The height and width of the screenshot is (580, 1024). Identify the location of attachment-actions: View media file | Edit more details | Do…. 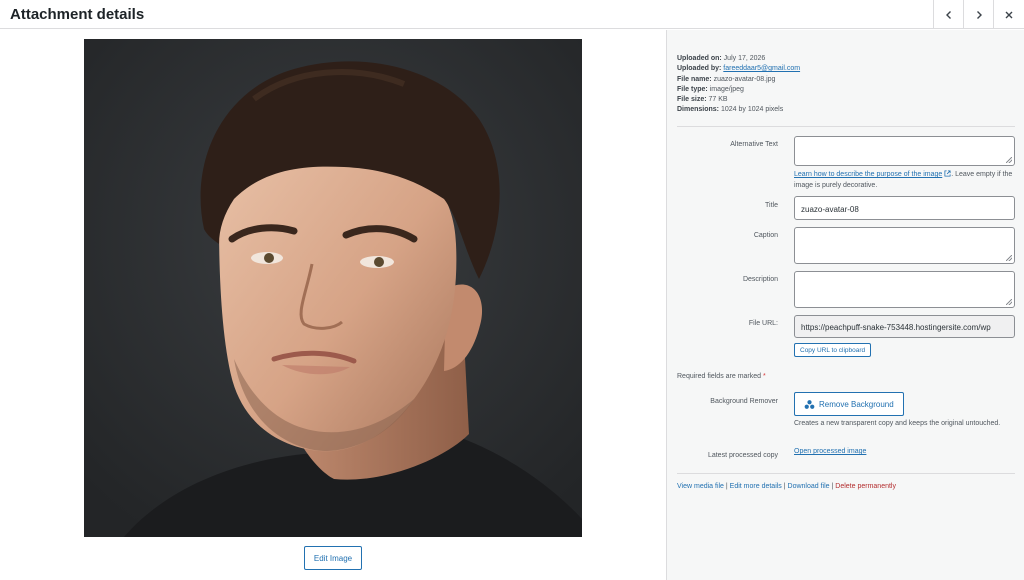
(786, 486).